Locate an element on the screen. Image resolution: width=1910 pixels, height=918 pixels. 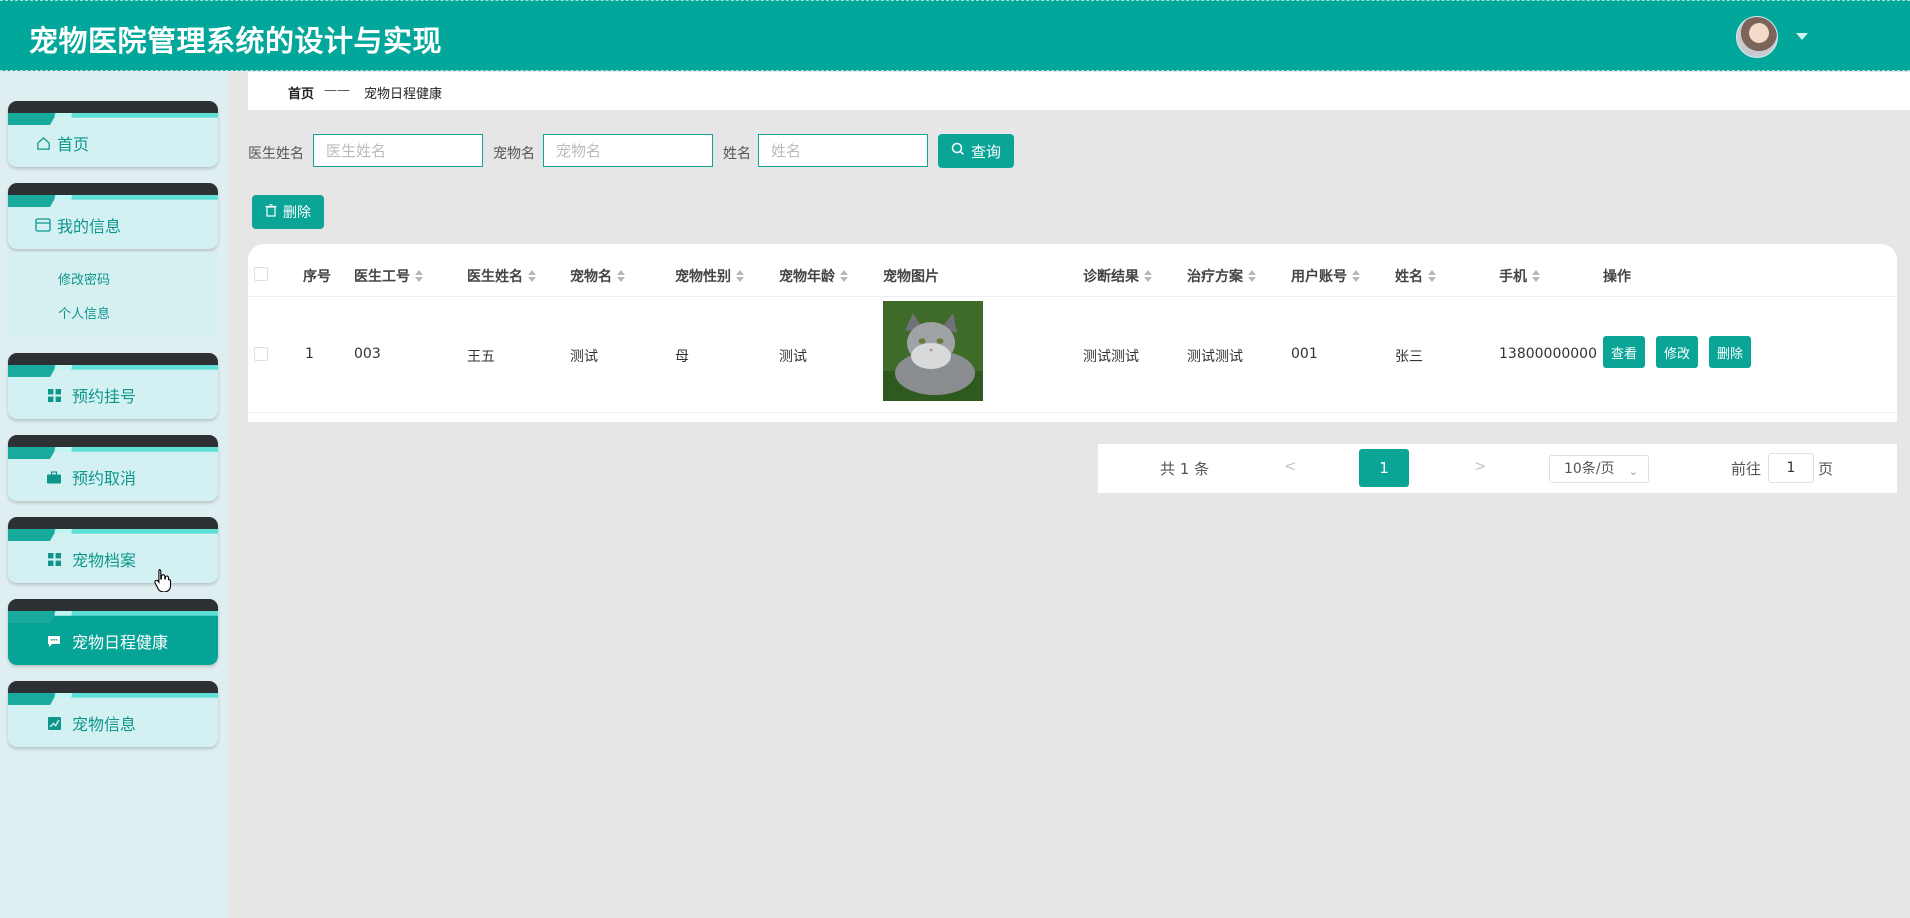
col-header-diagnosis: 诊断结果 is located at coordinates (1117, 276).